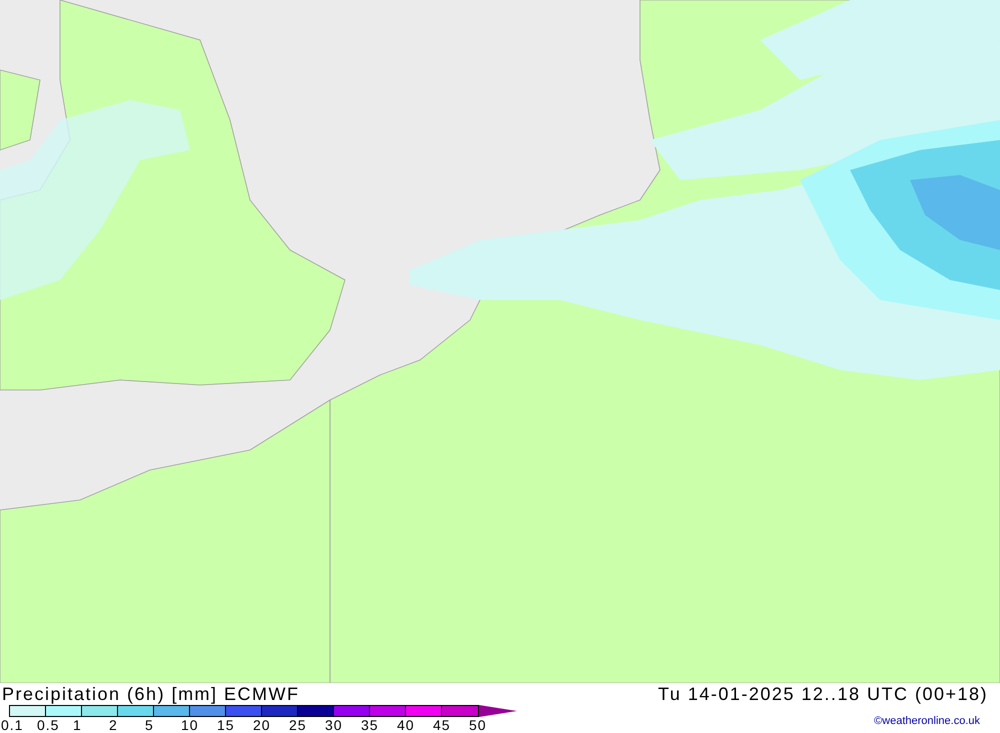 This screenshot has height=733, width=1000. What do you see at coordinates (190, 725) in the screenshot?
I see `scale-label: 10` at bounding box center [190, 725].